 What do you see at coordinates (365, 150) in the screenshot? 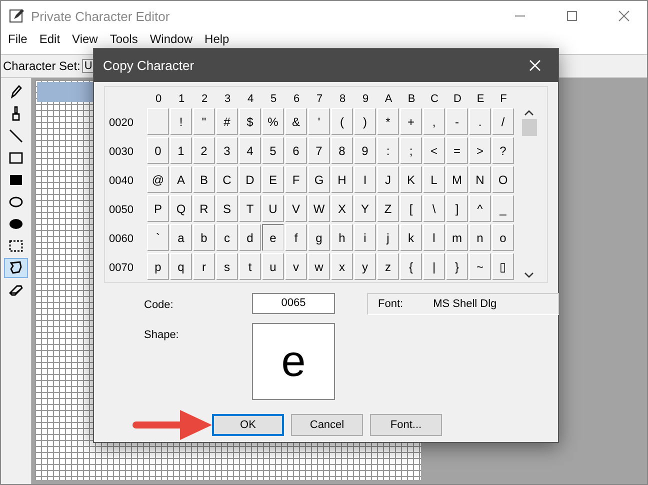
I see `character-cell: 9` at bounding box center [365, 150].